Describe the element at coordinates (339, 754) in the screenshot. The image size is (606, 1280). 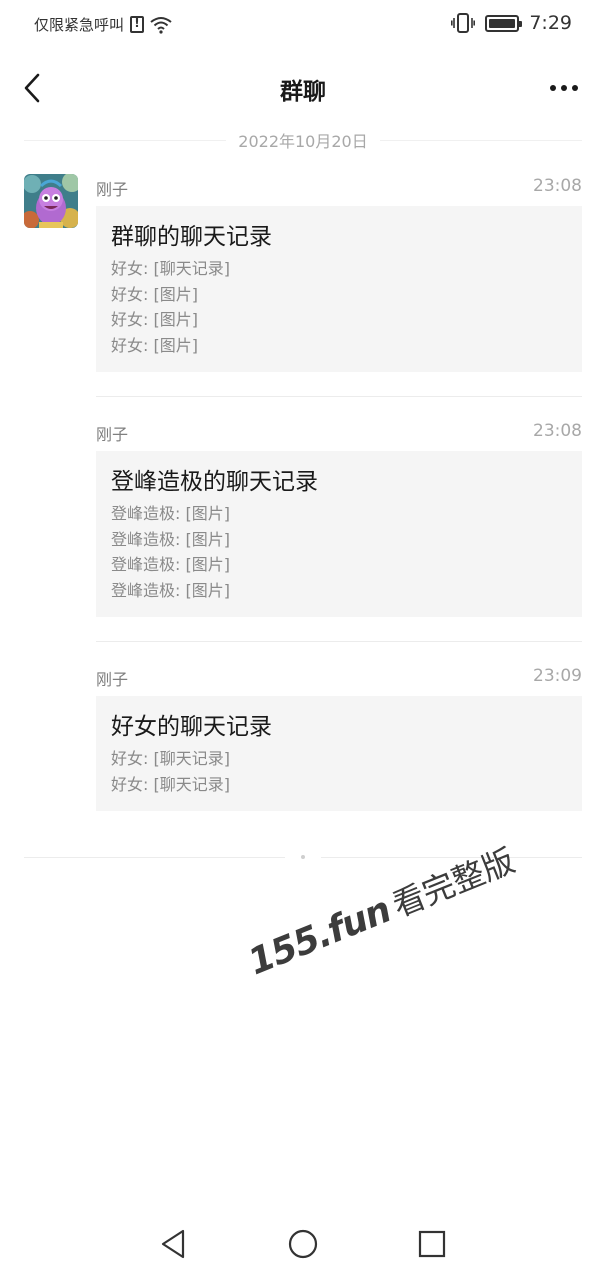
I see `chat-record-card: 好女的聊天记录 好女: [聊天记录] 好女: [聊天记录]` at that location.